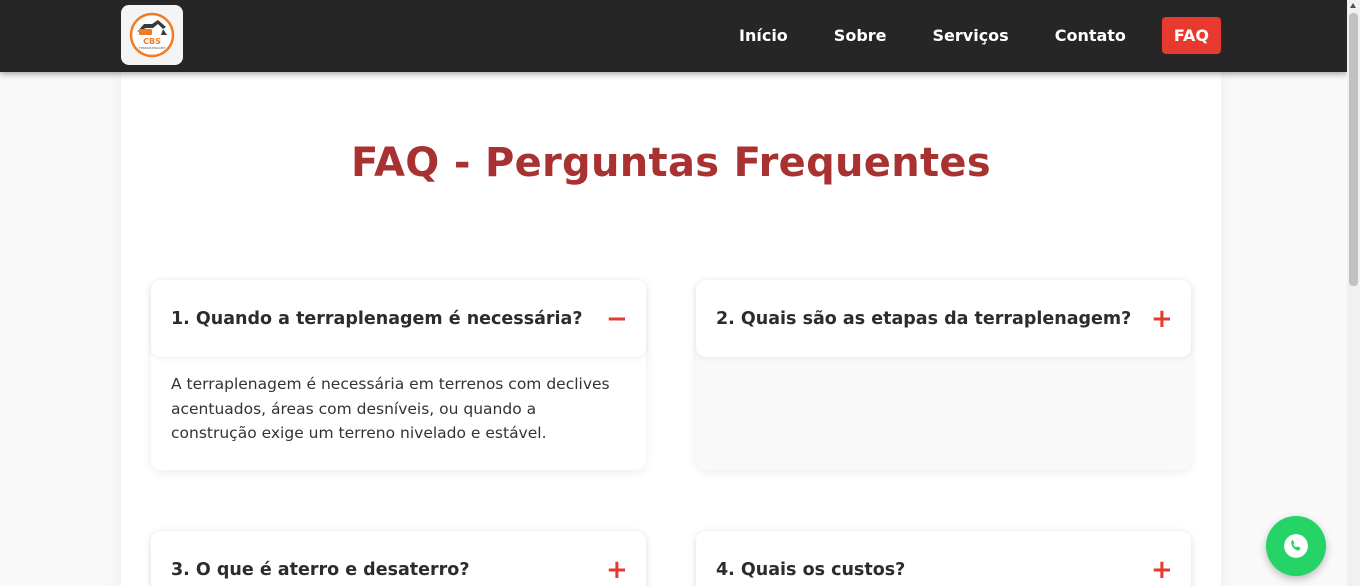 The width and height of the screenshot is (1360, 586). I want to click on whatsapp-button, so click(1296, 546).